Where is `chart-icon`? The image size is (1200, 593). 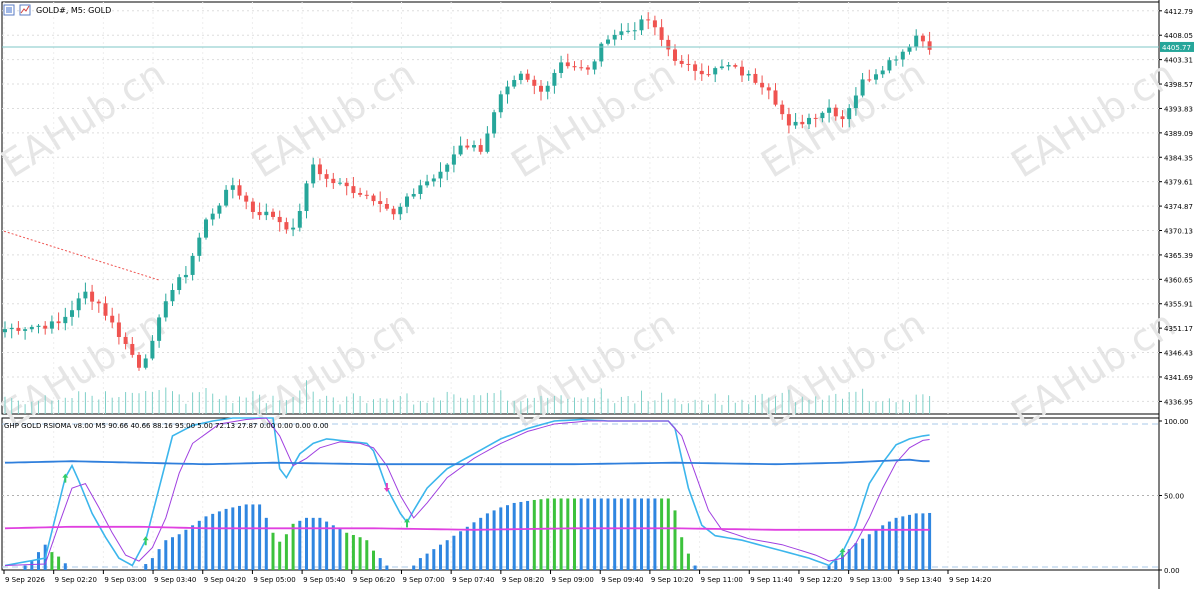 chart-icon is located at coordinates (25, 10).